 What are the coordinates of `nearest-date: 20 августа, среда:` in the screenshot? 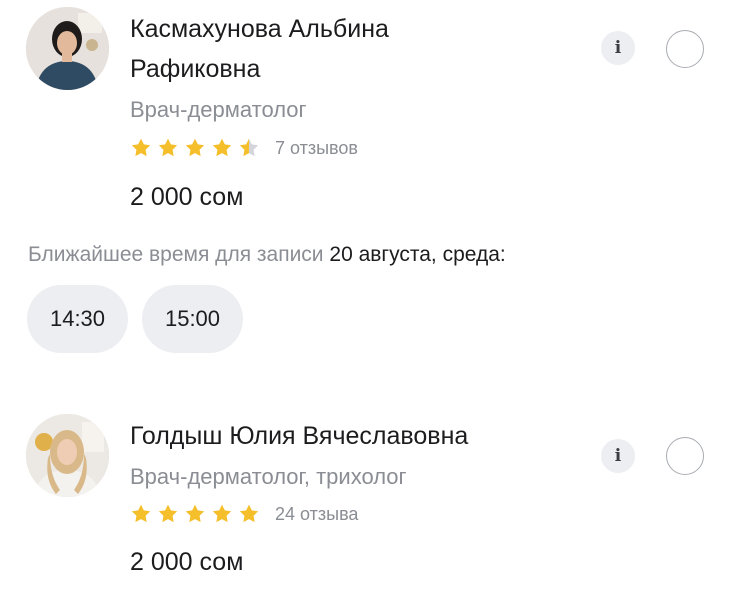 It's located at (417, 254).